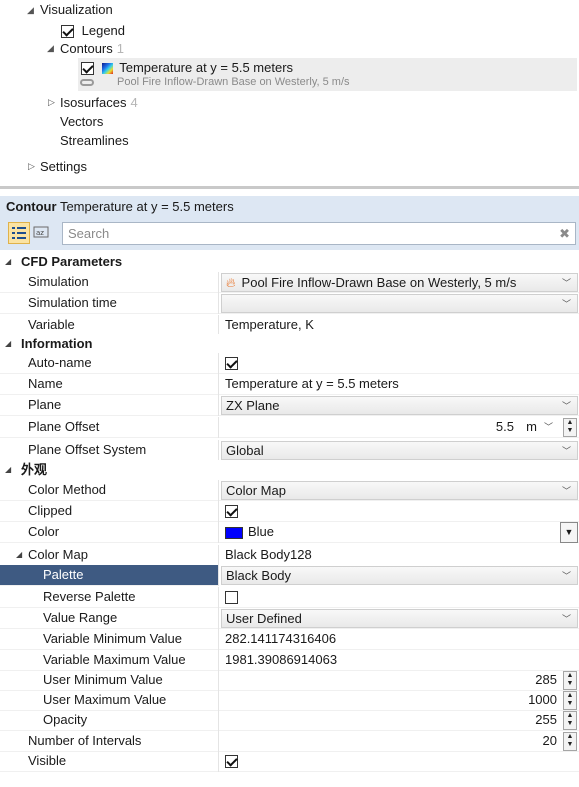 This screenshot has width=579, height=787. Describe the element at coordinates (87, 69) in the screenshot. I see `contour-item-checkbox` at that location.